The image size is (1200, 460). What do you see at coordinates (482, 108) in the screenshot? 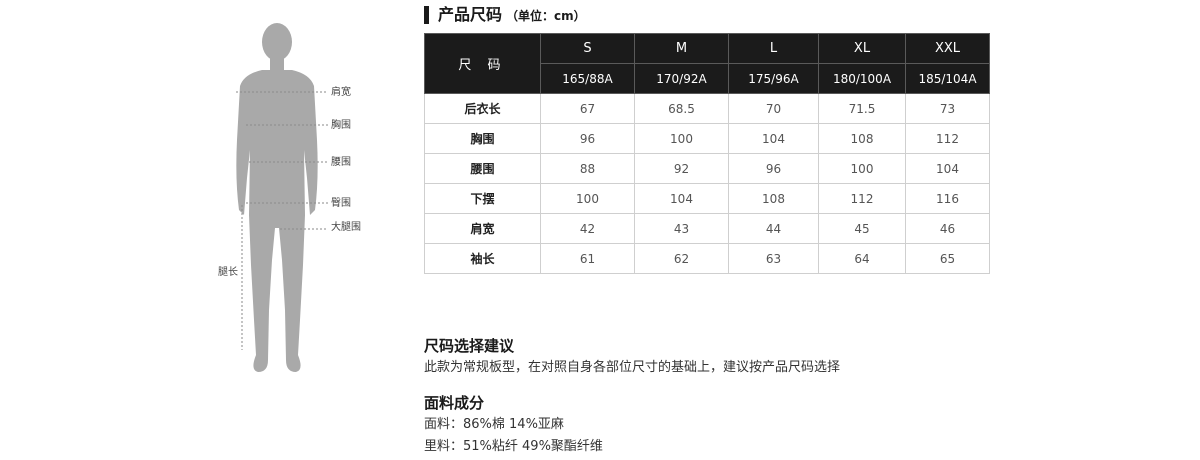
I see `row-label: 后衣长` at bounding box center [482, 108].